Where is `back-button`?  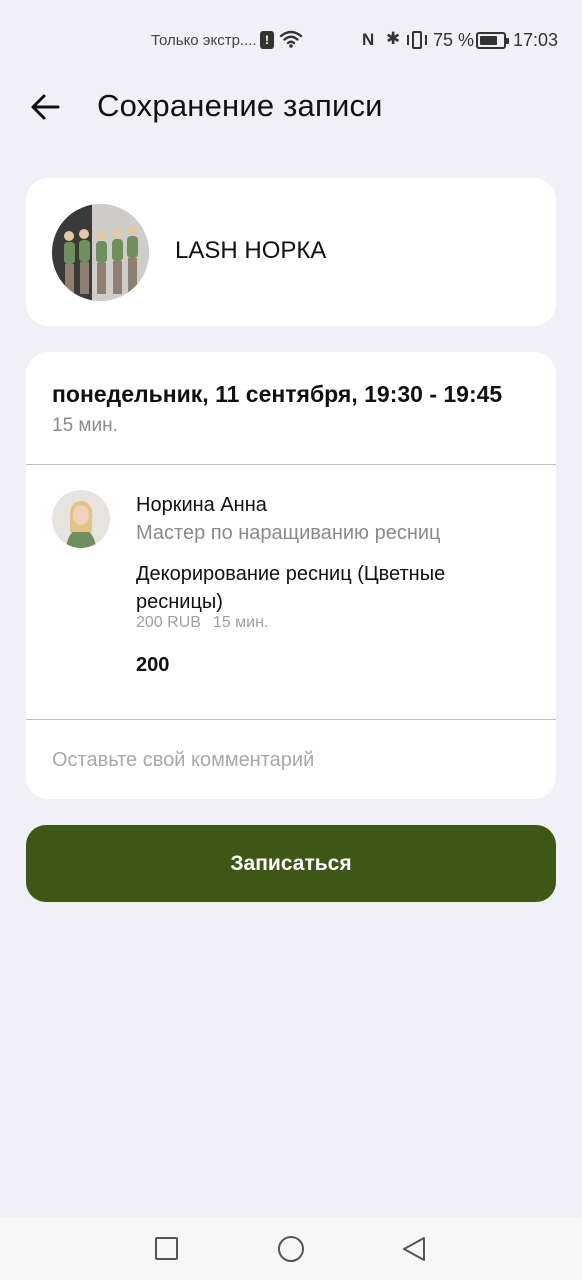 back-button is located at coordinates (46, 107).